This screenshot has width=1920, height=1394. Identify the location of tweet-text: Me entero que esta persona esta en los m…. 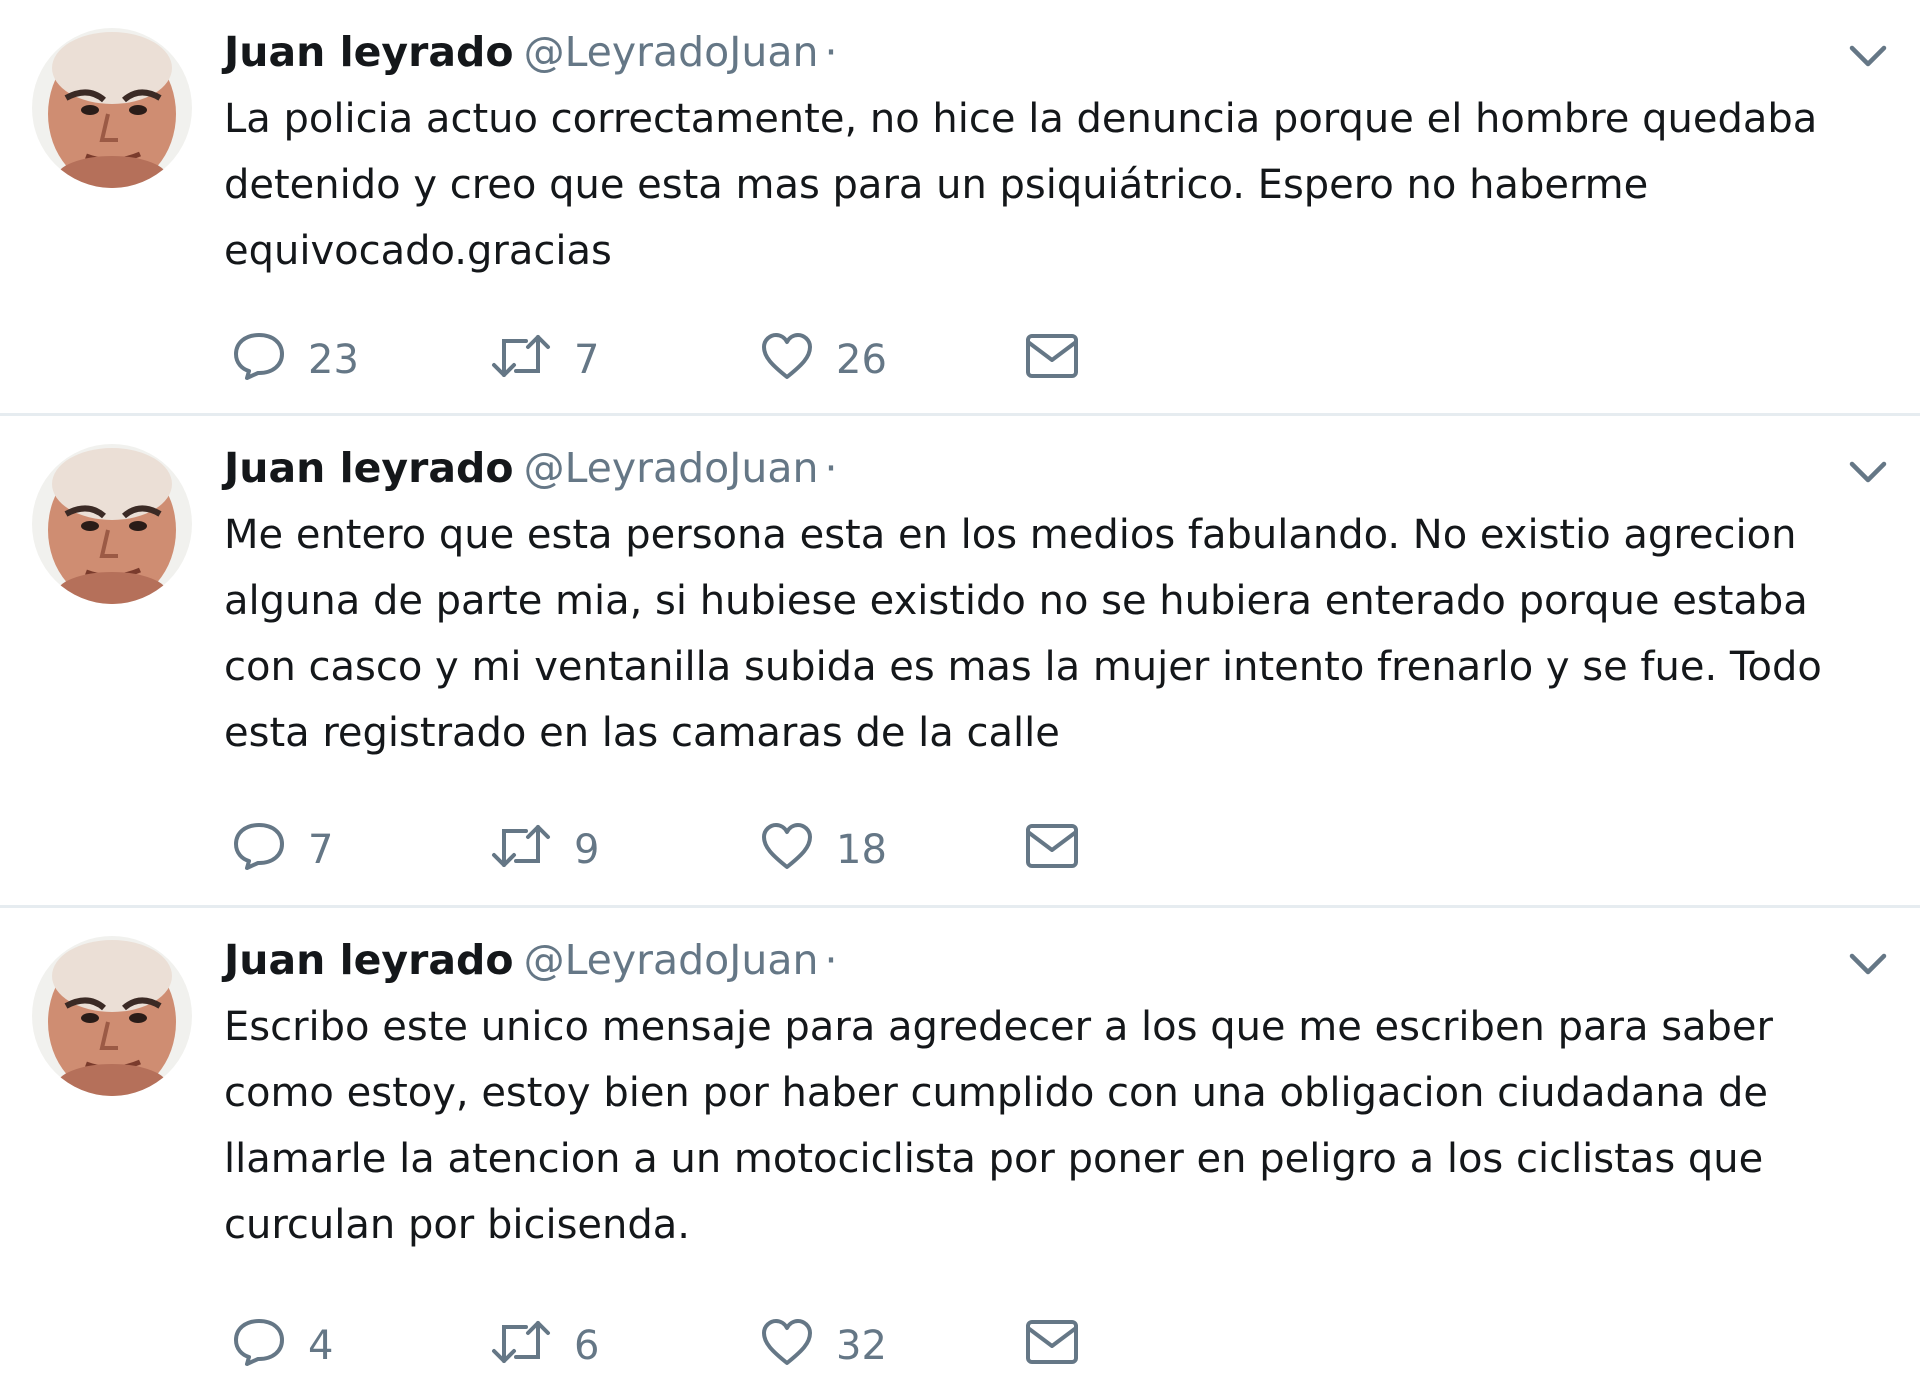
(1029, 634).